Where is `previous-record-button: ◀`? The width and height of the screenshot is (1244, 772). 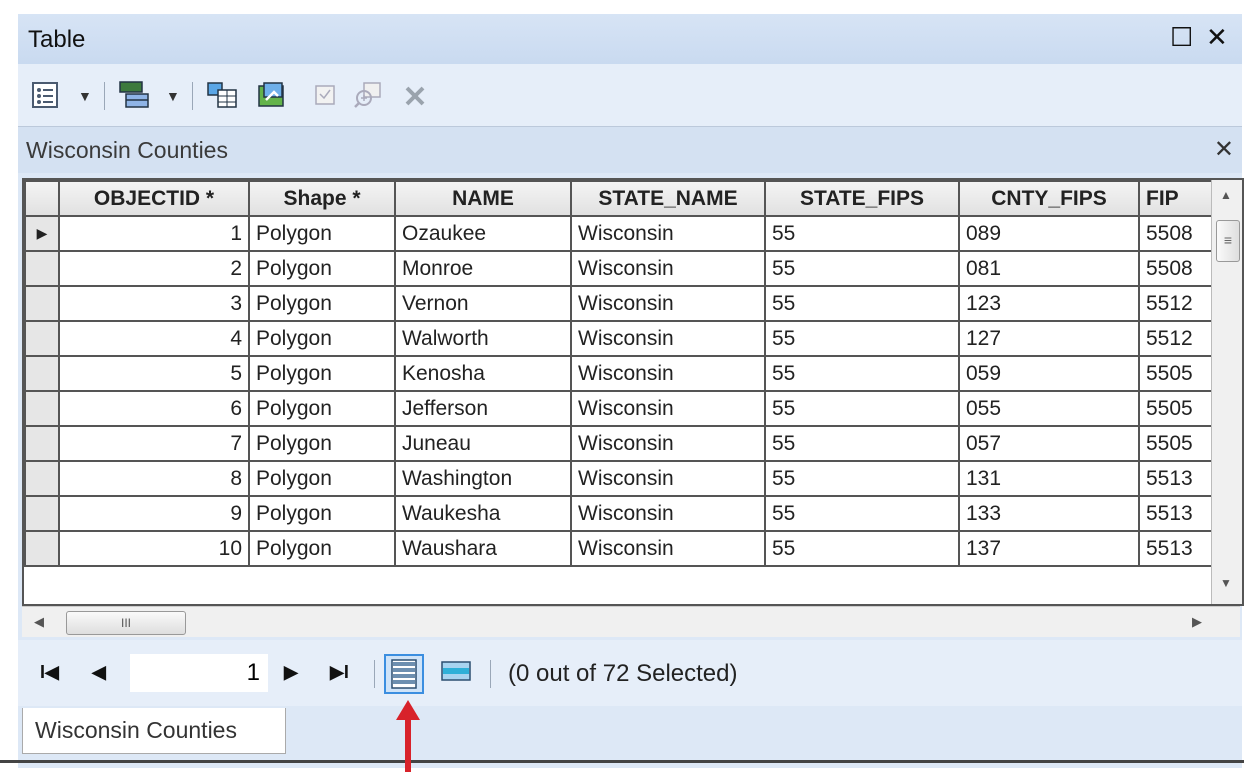
previous-record-button: ◀ is located at coordinates (99, 672).